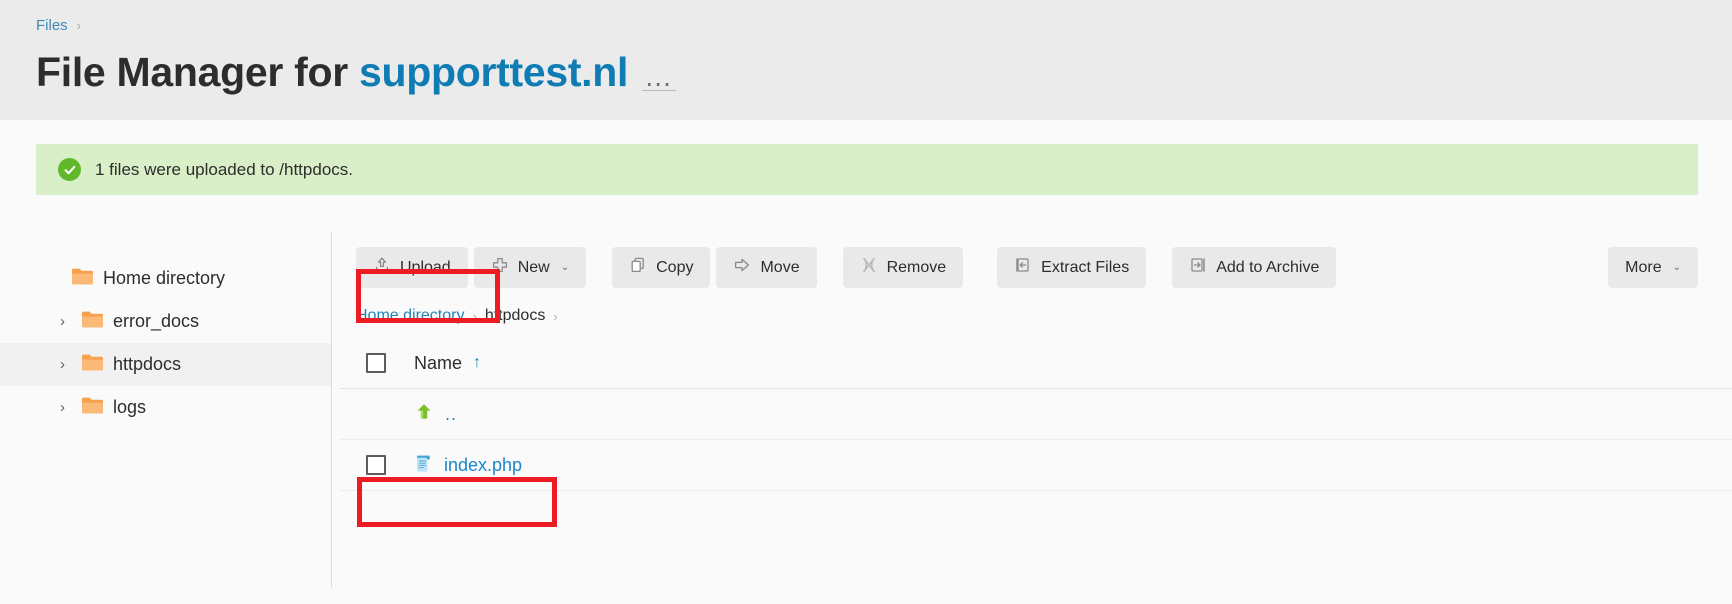  I want to click on add-to-archive-button: Add to Archive, so click(1254, 267).